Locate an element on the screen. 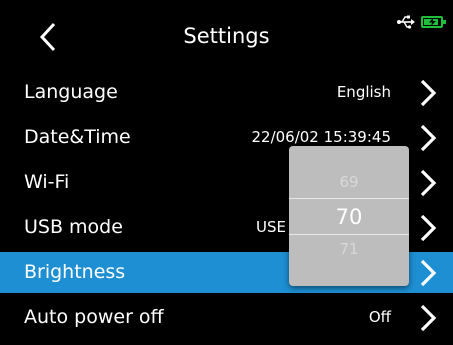 The image size is (453, 345). brightness-picker: 69 70 71 is located at coordinates (349, 216).